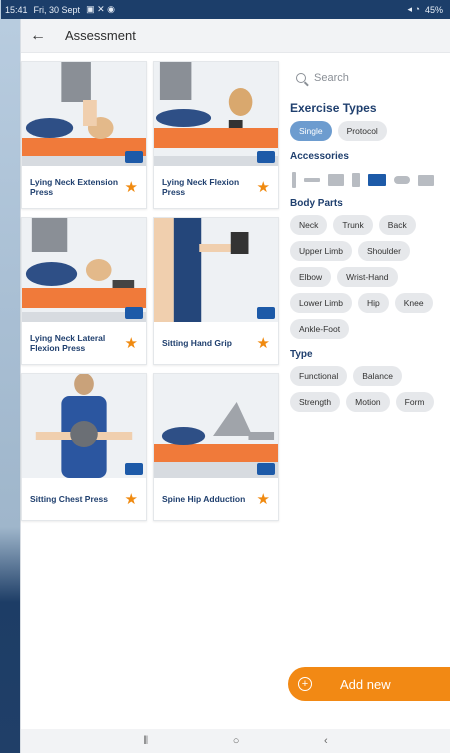 The image size is (450, 753). I want to click on home-icon: ○, so click(236, 741).